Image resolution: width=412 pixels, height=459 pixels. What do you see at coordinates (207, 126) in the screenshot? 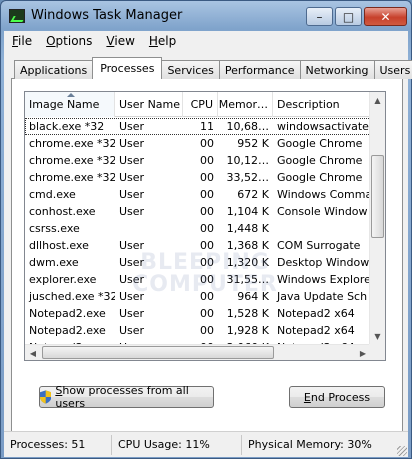
I see `cell-cpu: 11` at bounding box center [207, 126].